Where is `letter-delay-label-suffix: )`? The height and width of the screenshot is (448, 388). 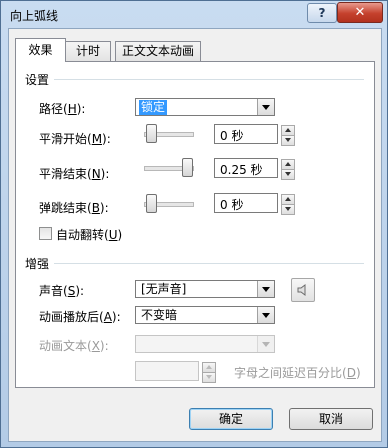 letter-delay-label-suffix: ) is located at coordinates (358, 373).